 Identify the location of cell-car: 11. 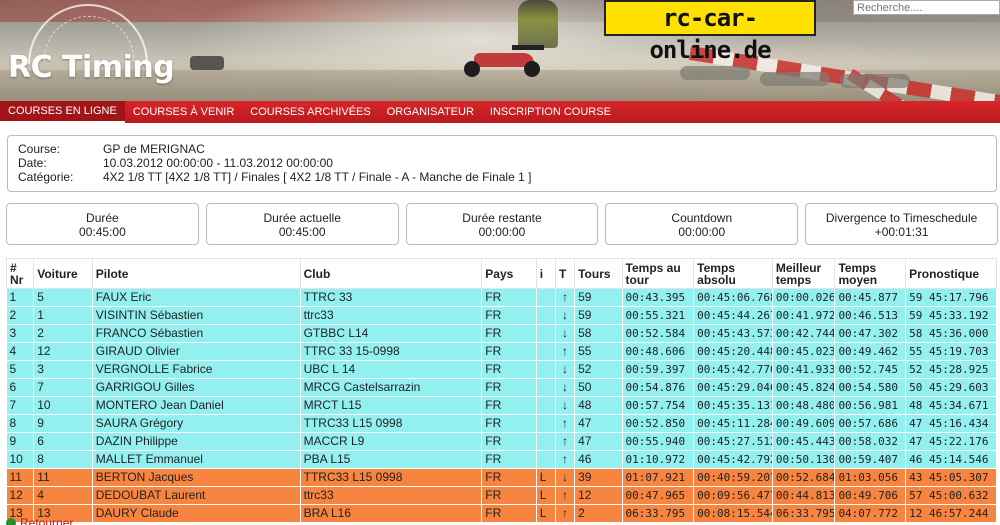
(63, 477).